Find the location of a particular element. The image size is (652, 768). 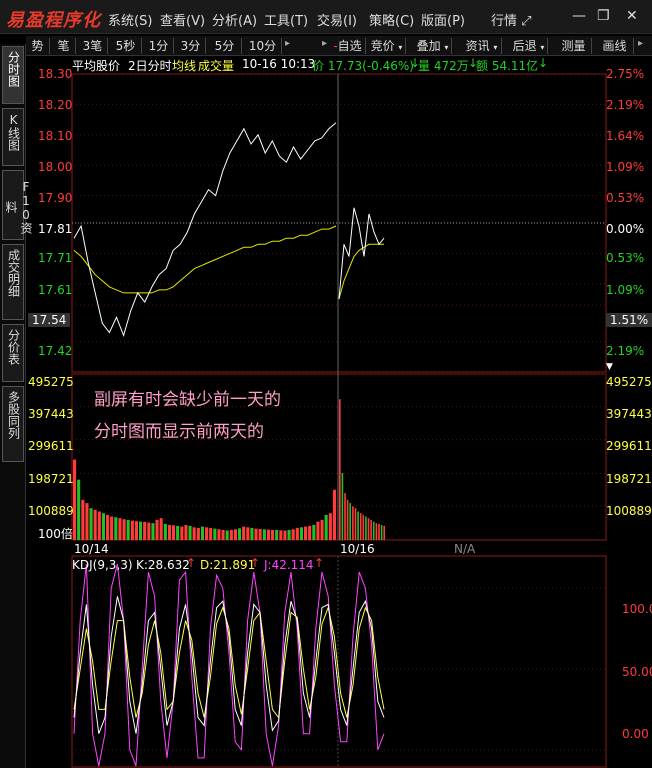

period-5min: 5分 is located at coordinates (225, 46).